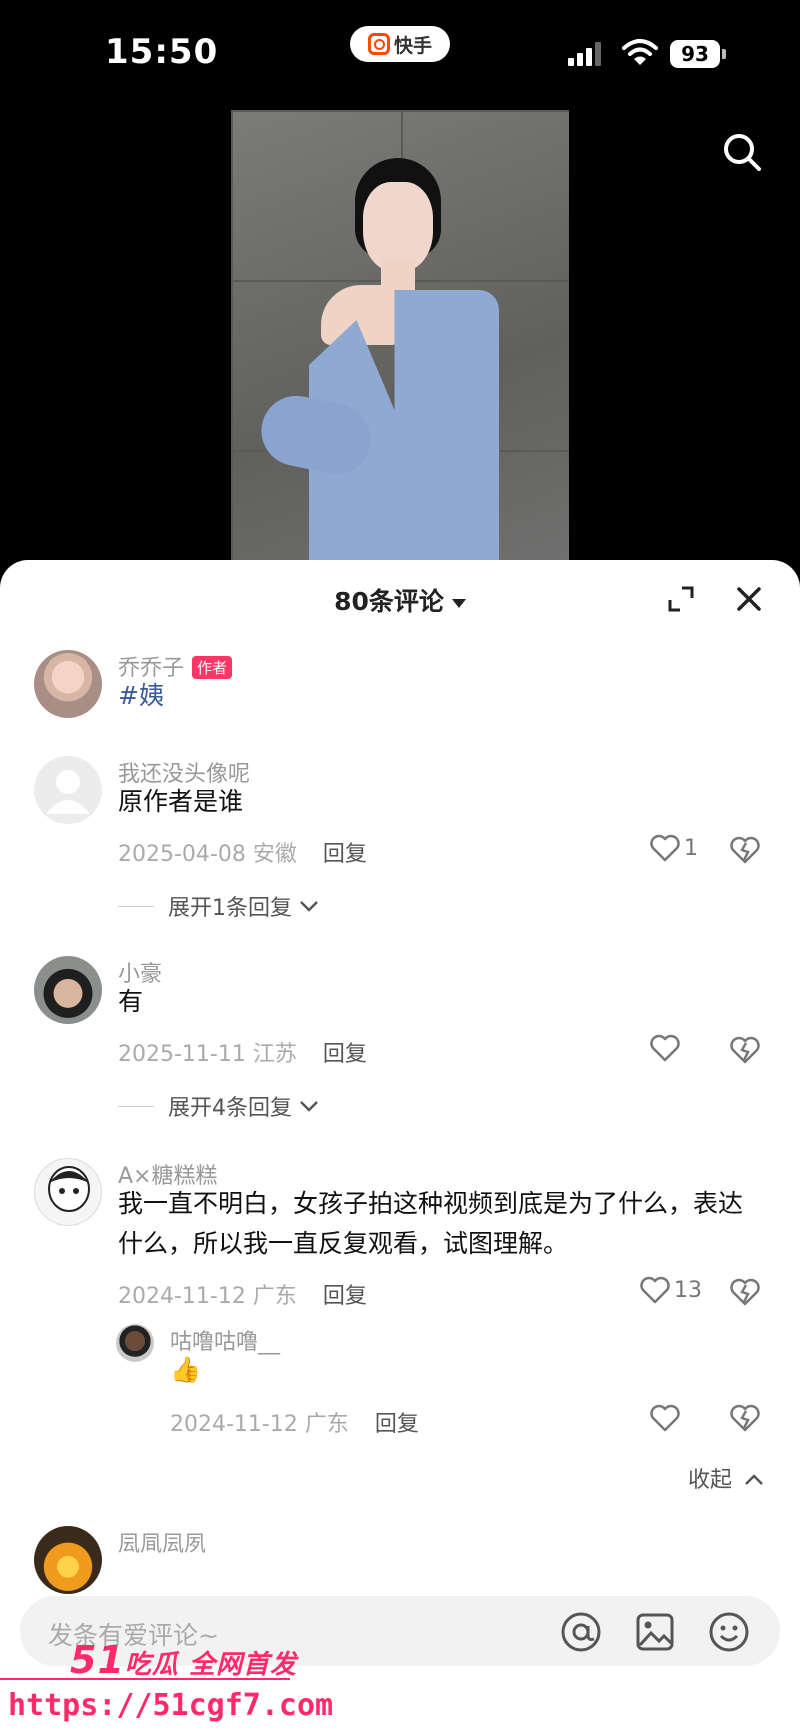  I want to click on like-button: 1, so click(674, 848).